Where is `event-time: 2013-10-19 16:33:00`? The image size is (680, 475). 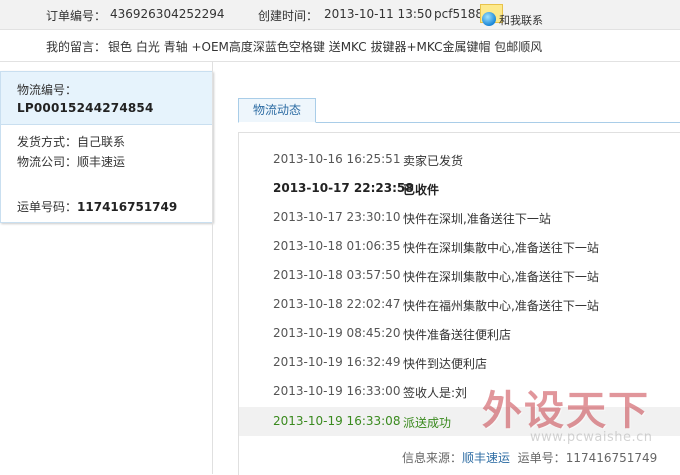
event-time: 2013-10-19 16:33:00 is located at coordinates (337, 391).